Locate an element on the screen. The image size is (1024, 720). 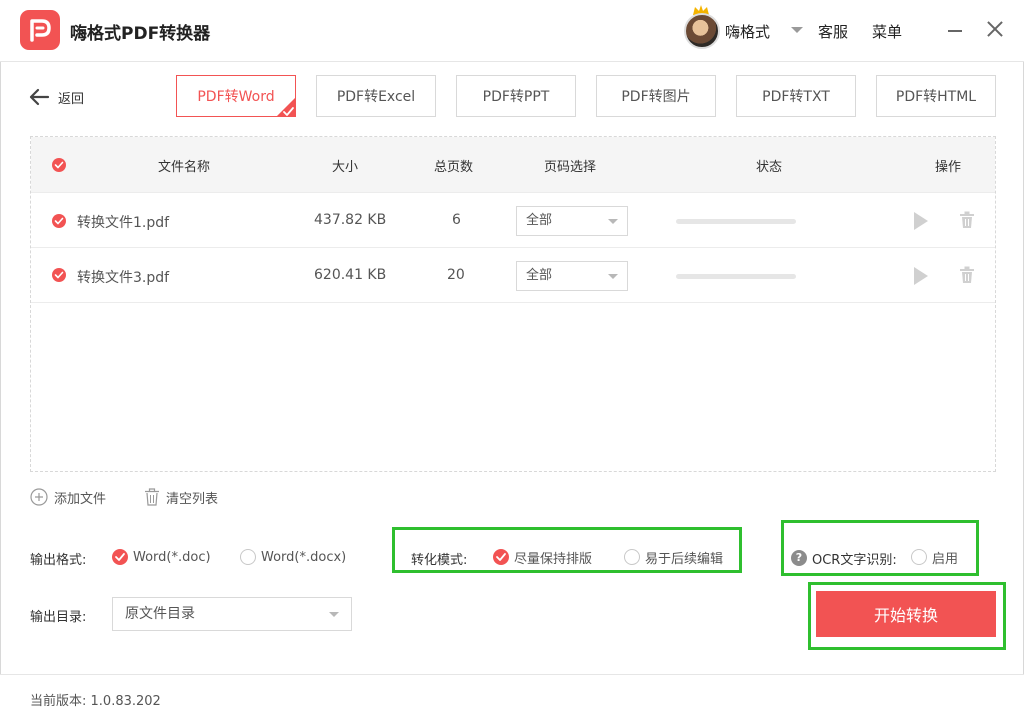
column-header-name: 文件名称 is located at coordinates (184, 167).